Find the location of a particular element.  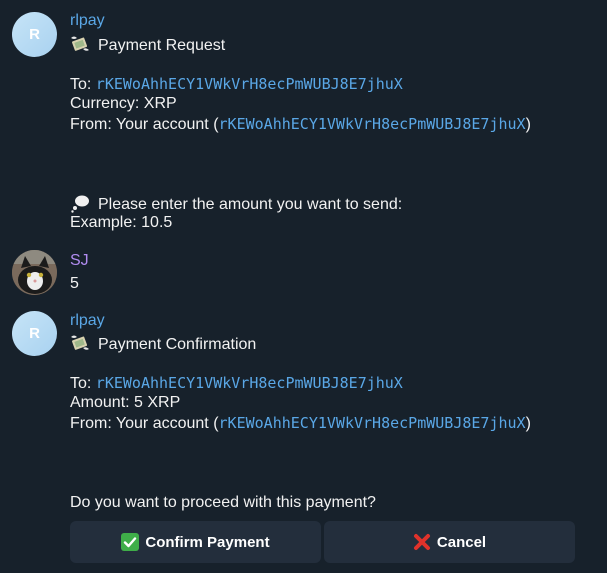

confirm-payment-button: Confirm Payment is located at coordinates (195, 542).